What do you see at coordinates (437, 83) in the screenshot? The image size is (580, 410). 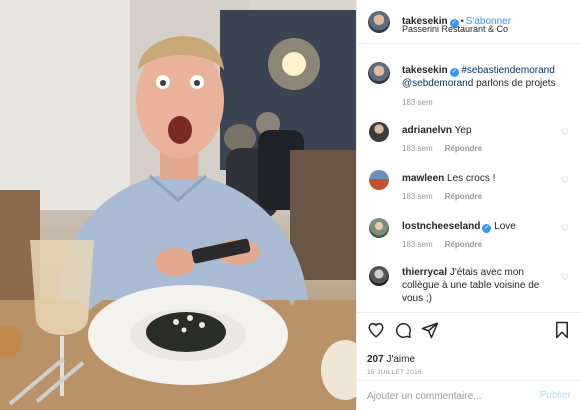 I see `mention-link: @sebdemorand` at bounding box center [437, 83].